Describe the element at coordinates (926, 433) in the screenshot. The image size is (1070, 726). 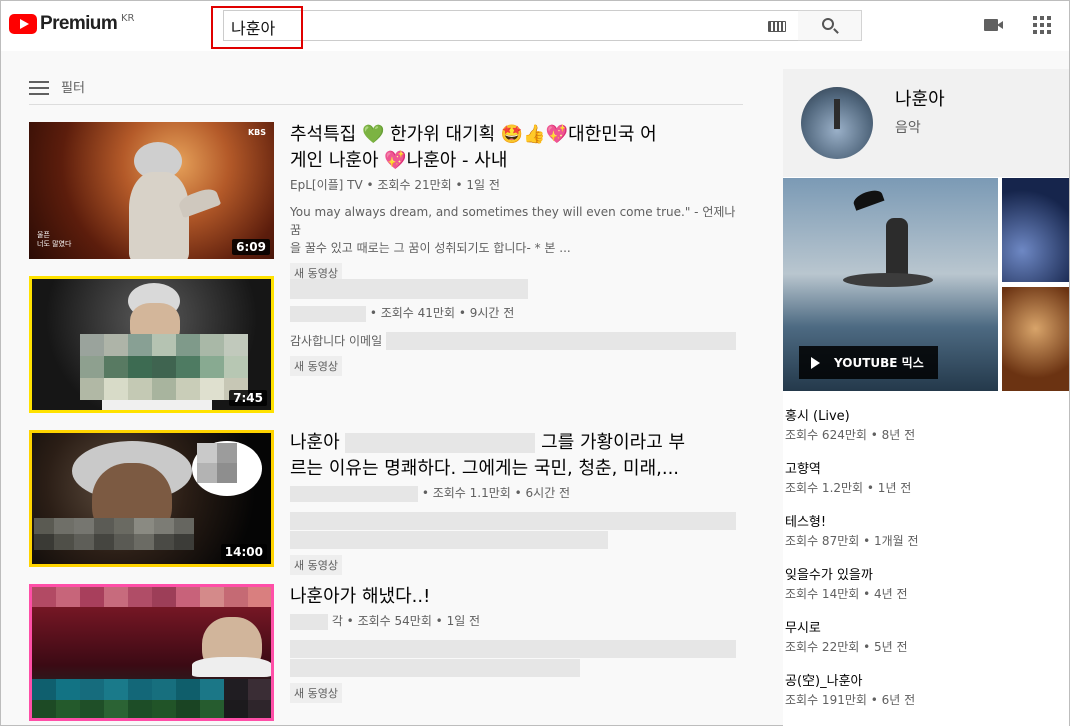
I see `song-item: 홍시 (Live) 조회수 624만회 • 8년 전` at that location.